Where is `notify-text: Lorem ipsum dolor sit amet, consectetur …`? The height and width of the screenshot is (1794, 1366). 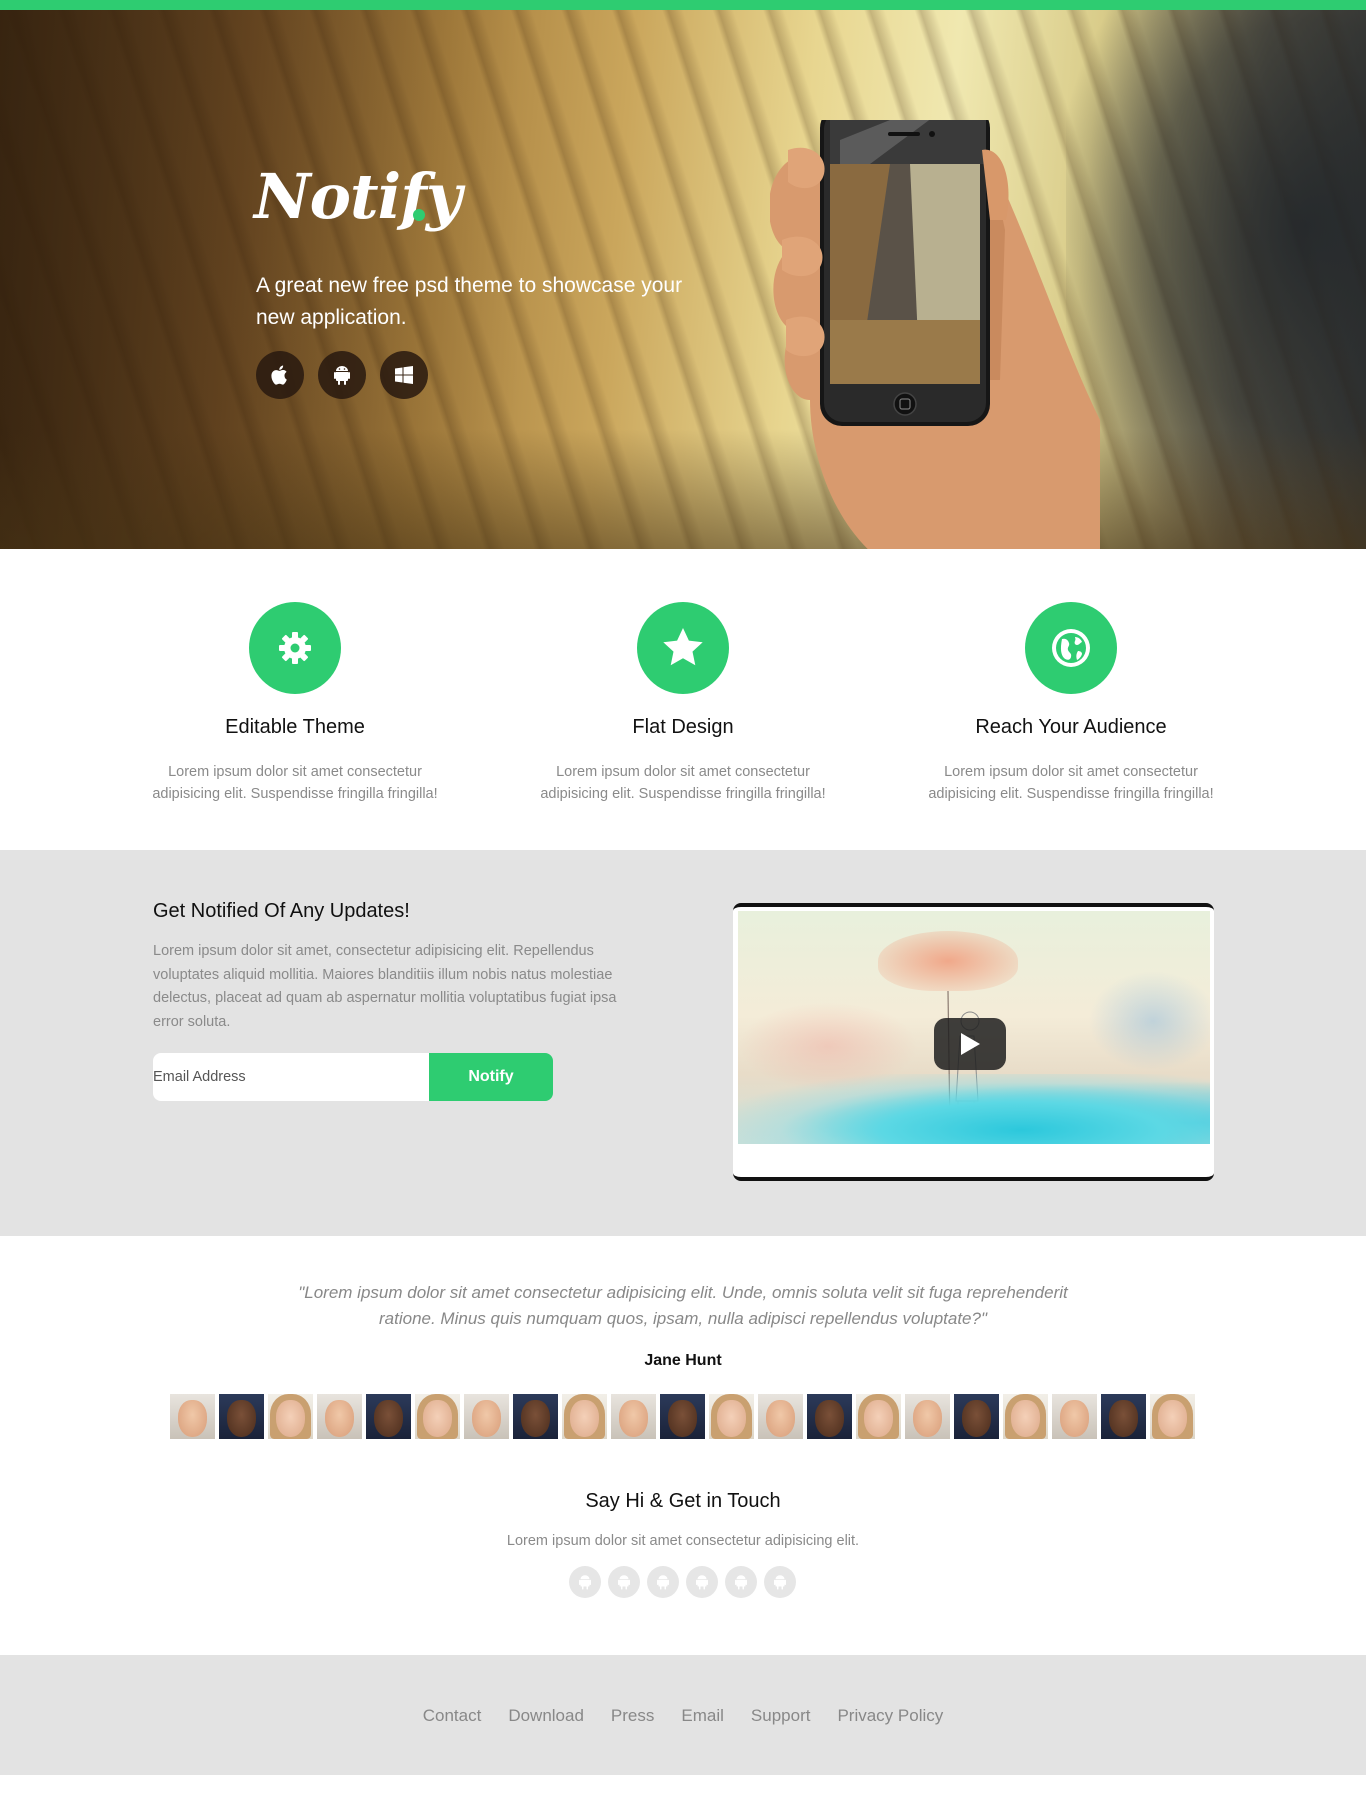
notify-text: Lorem ipsum dolor sit amet, consectetur … is located at coordinates (385, 986).